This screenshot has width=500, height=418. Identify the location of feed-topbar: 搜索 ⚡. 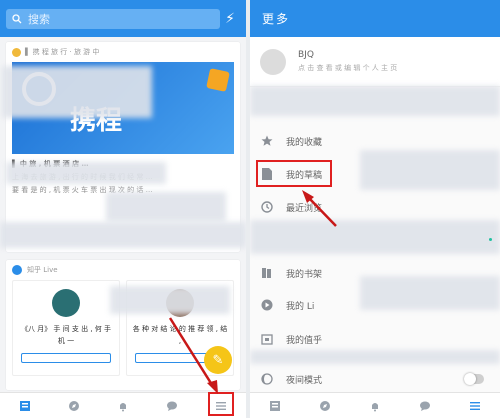
(123, 18).